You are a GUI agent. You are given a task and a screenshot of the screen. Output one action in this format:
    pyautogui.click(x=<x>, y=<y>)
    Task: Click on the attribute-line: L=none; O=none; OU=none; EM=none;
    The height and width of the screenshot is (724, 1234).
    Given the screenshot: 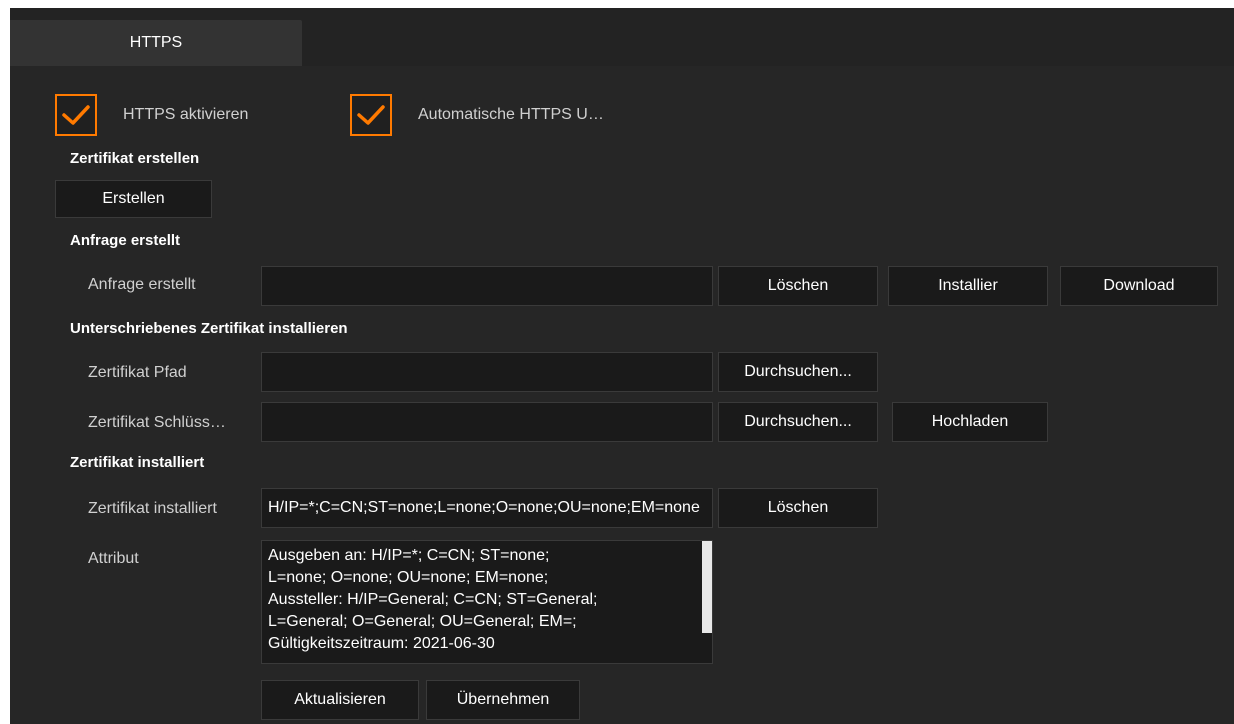 What is the action you would take?
    pyautogui.click(x=408, y=577)
    